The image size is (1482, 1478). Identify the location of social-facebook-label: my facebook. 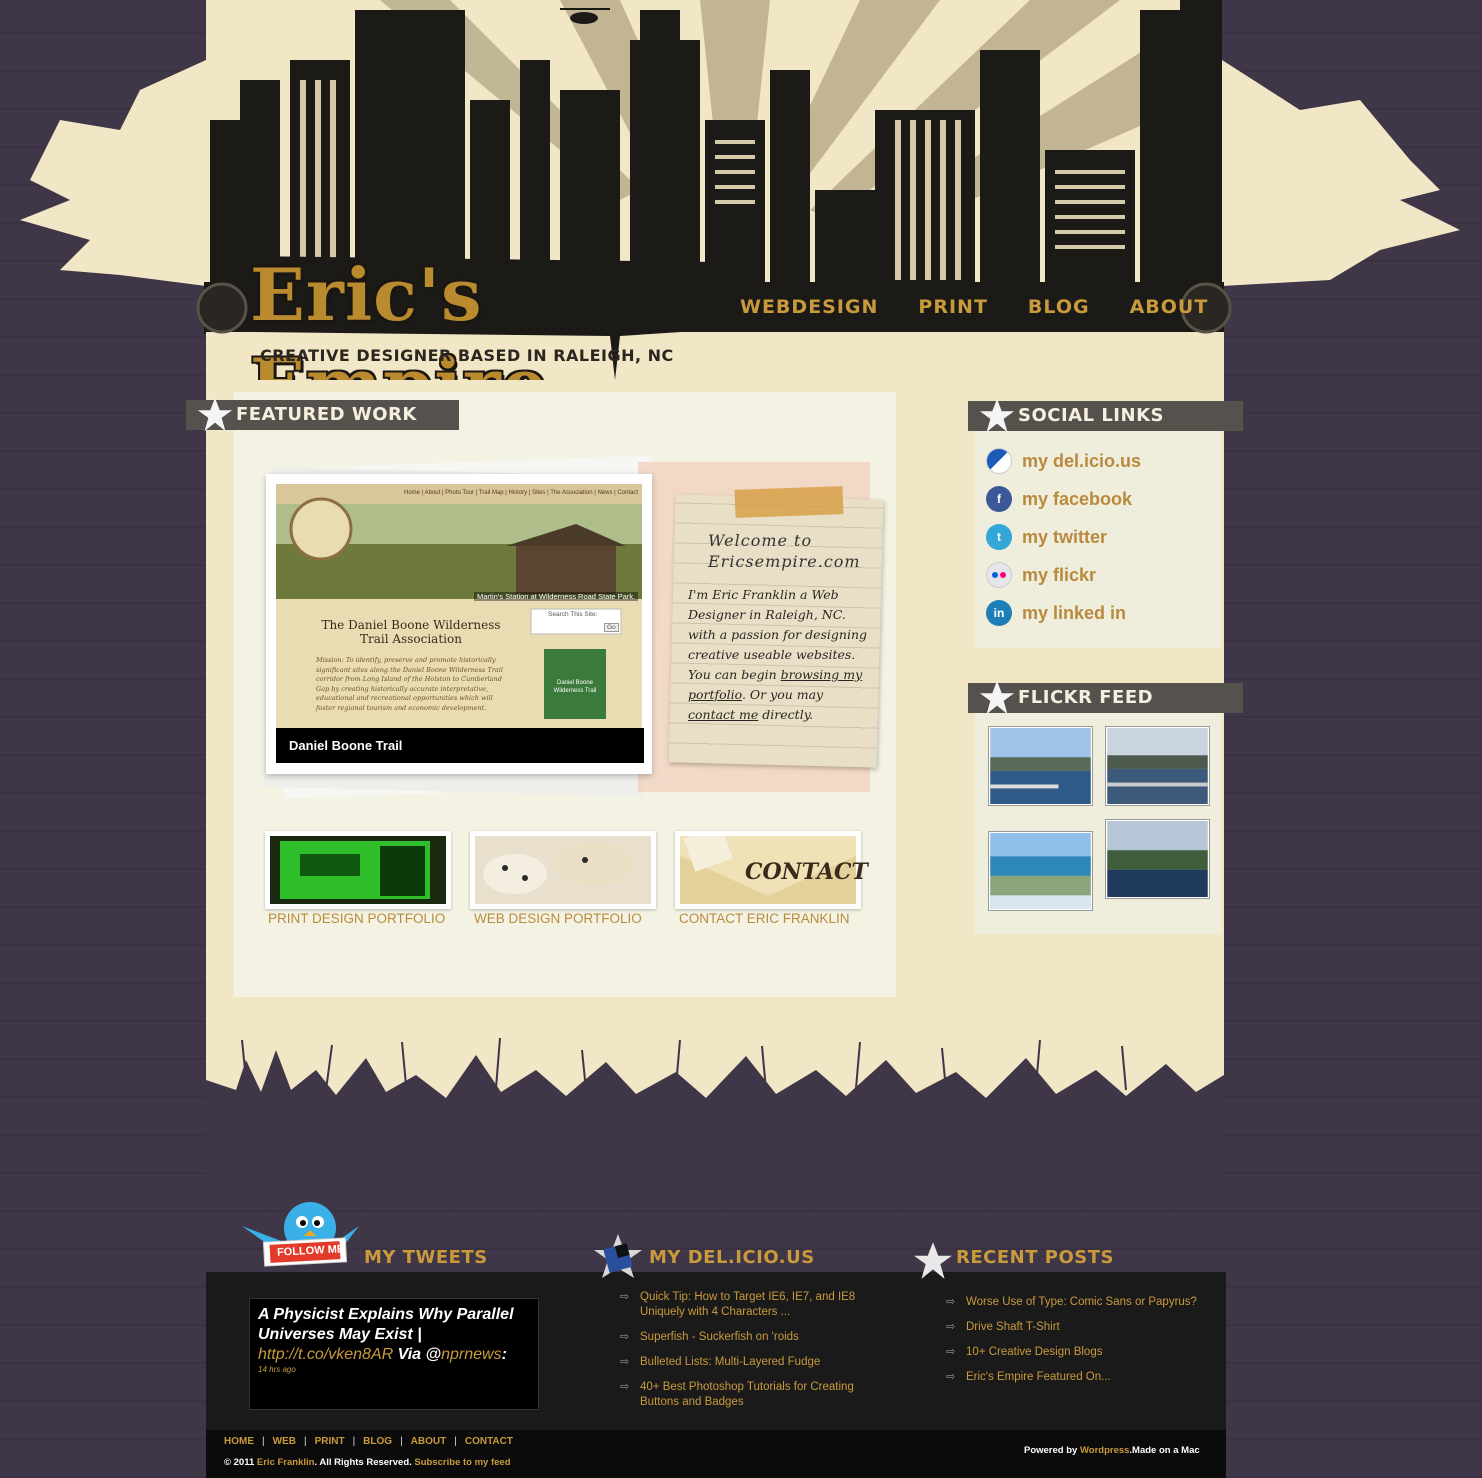
(1077, 498).